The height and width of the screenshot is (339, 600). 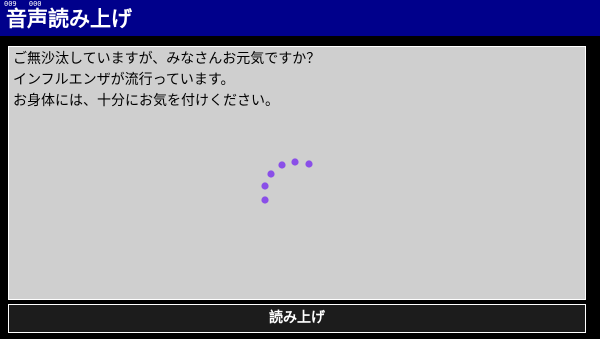 What do you see at coordinates (69, 19) in the screenshot?
I see `app-title: 音声読み上げ` at bounding box center [69, 19].